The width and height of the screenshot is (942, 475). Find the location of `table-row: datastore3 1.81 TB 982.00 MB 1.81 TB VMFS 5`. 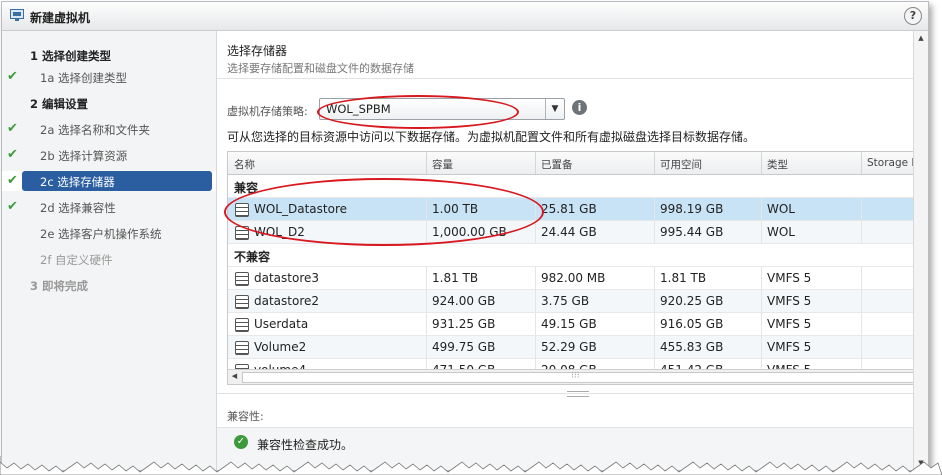

table-row: datastore3 1.81 TB 982.00 MB 1.81 TB VMFS 5 is located at coordinates (578, 278).